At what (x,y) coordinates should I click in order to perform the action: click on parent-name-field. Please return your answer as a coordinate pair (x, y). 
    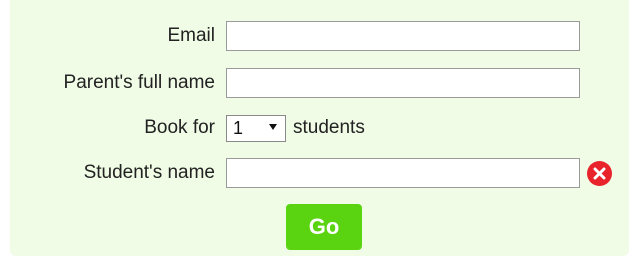
    Looking at the image, I should click on (403, 83).